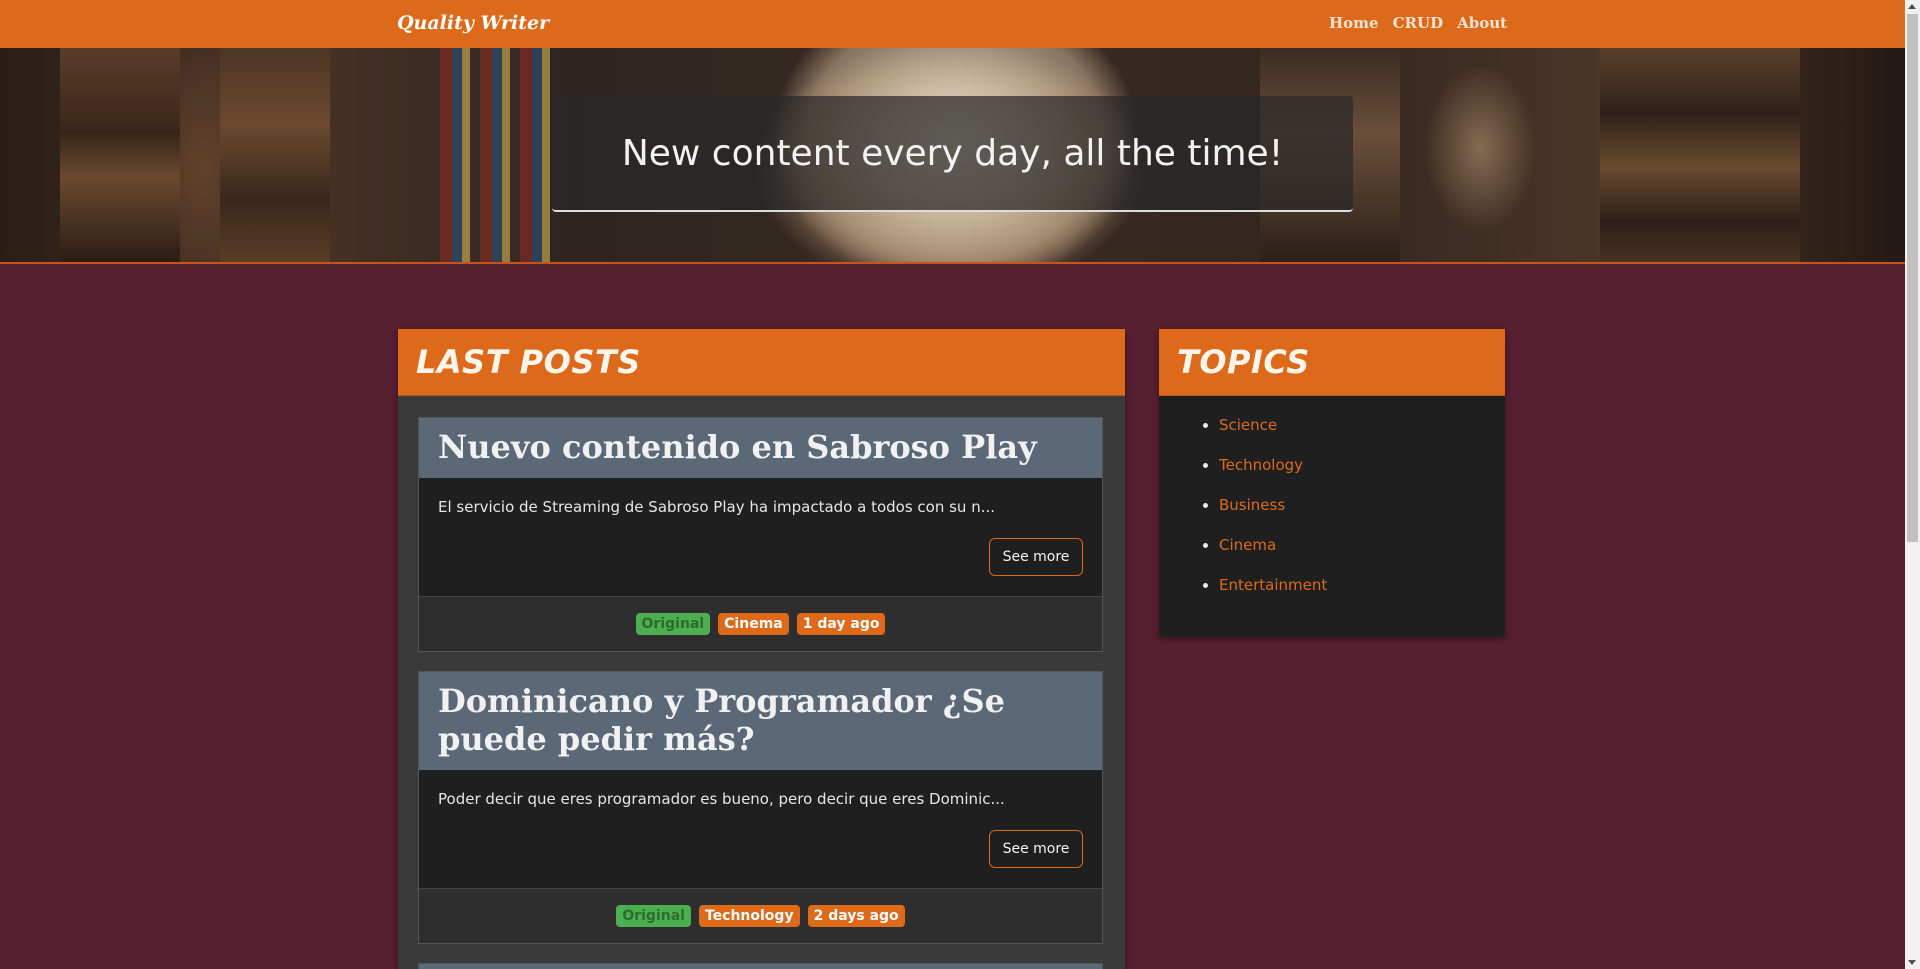 This screenshot has width=1920, height=969. What do you see at coordinates (473, 23) in the screenshot?
I see `brand-logo: Quality Writer` at bounding box center [473, 23].